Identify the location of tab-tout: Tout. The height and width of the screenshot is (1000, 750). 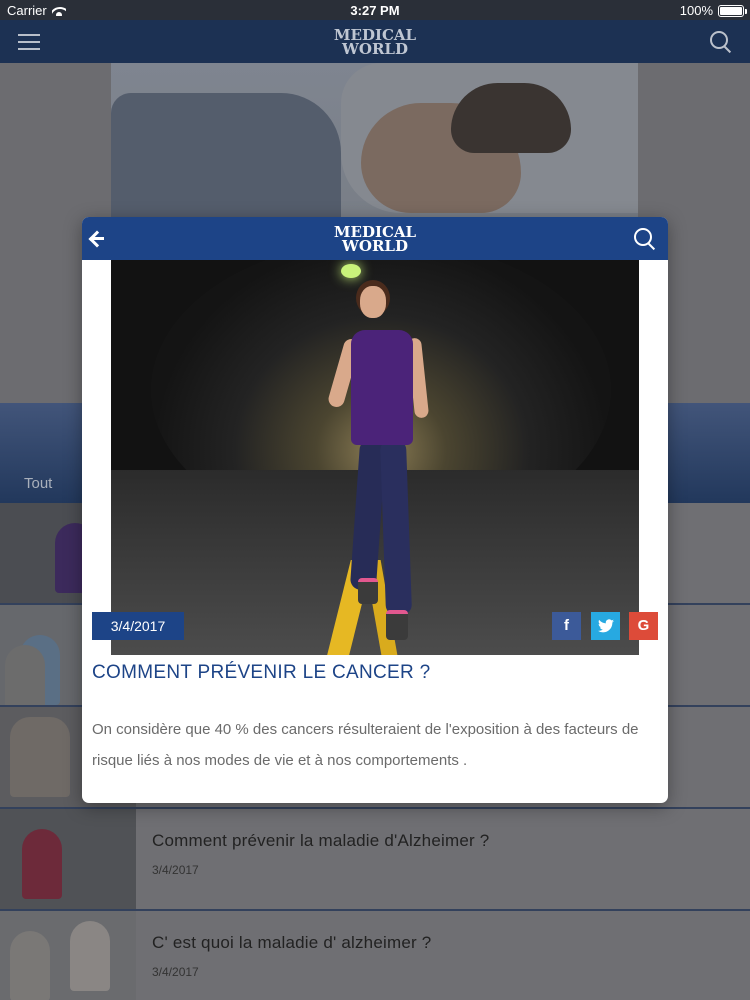
(38, 483).